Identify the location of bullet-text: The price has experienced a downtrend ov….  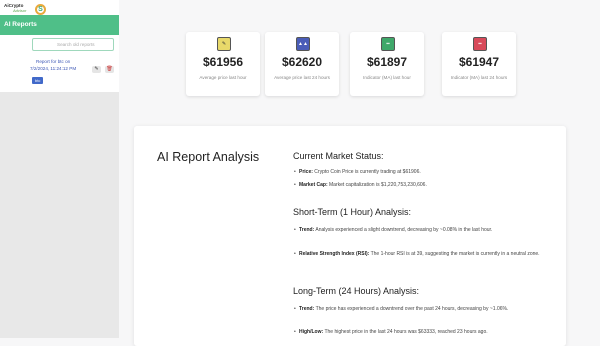
(411, 309).